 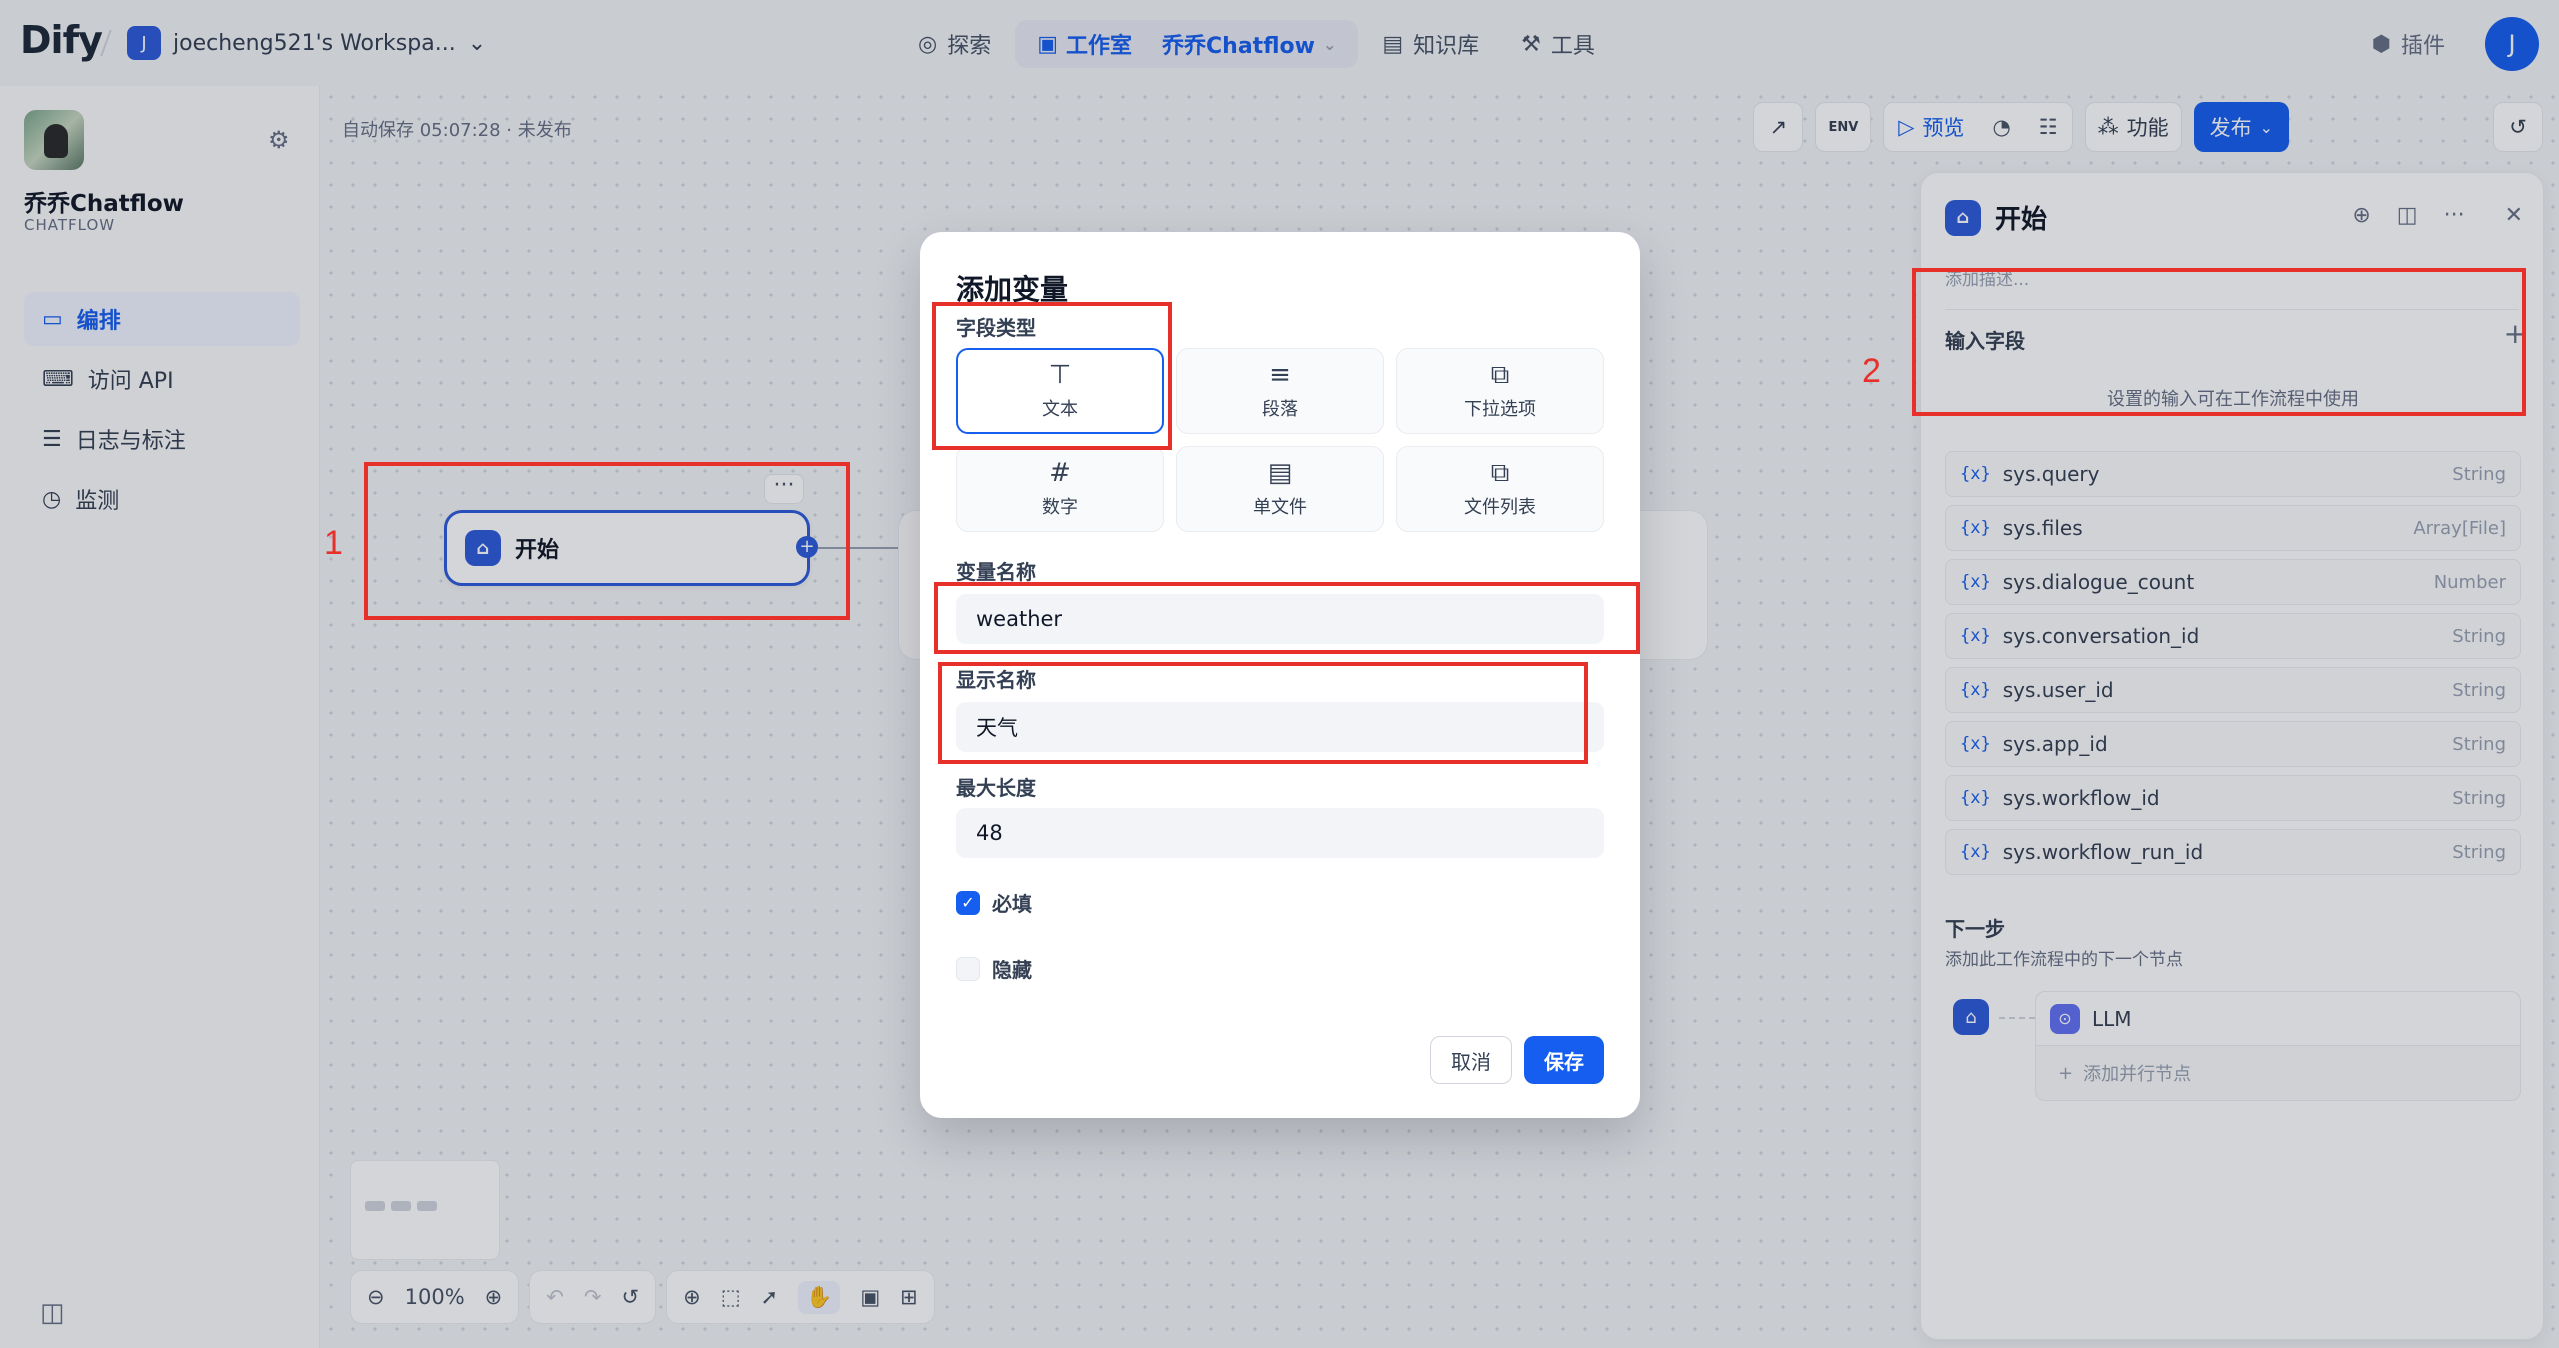 What do you see at coordinates (1871, 371) in the screenshot?
I see `annotation-number-2: 2` at bounding box center [1871, 371].